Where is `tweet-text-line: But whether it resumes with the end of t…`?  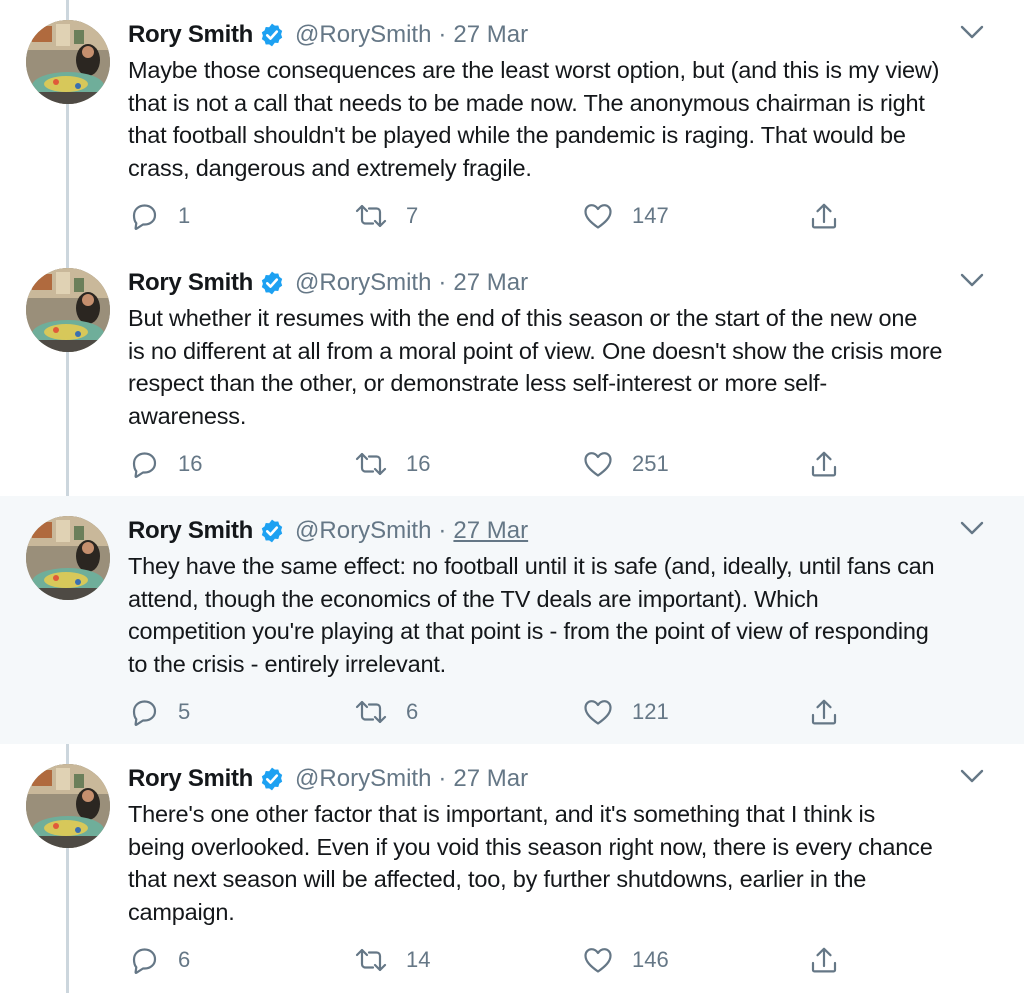 tweet-text-line: But whether it resumes with the end of t… is located at coordinates (523, 318).